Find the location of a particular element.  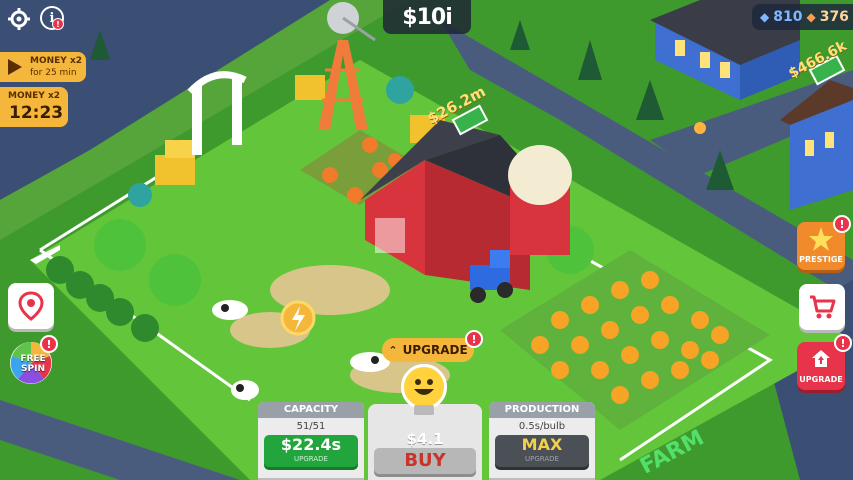

house-up-icon is located at coordinates (821, 358).